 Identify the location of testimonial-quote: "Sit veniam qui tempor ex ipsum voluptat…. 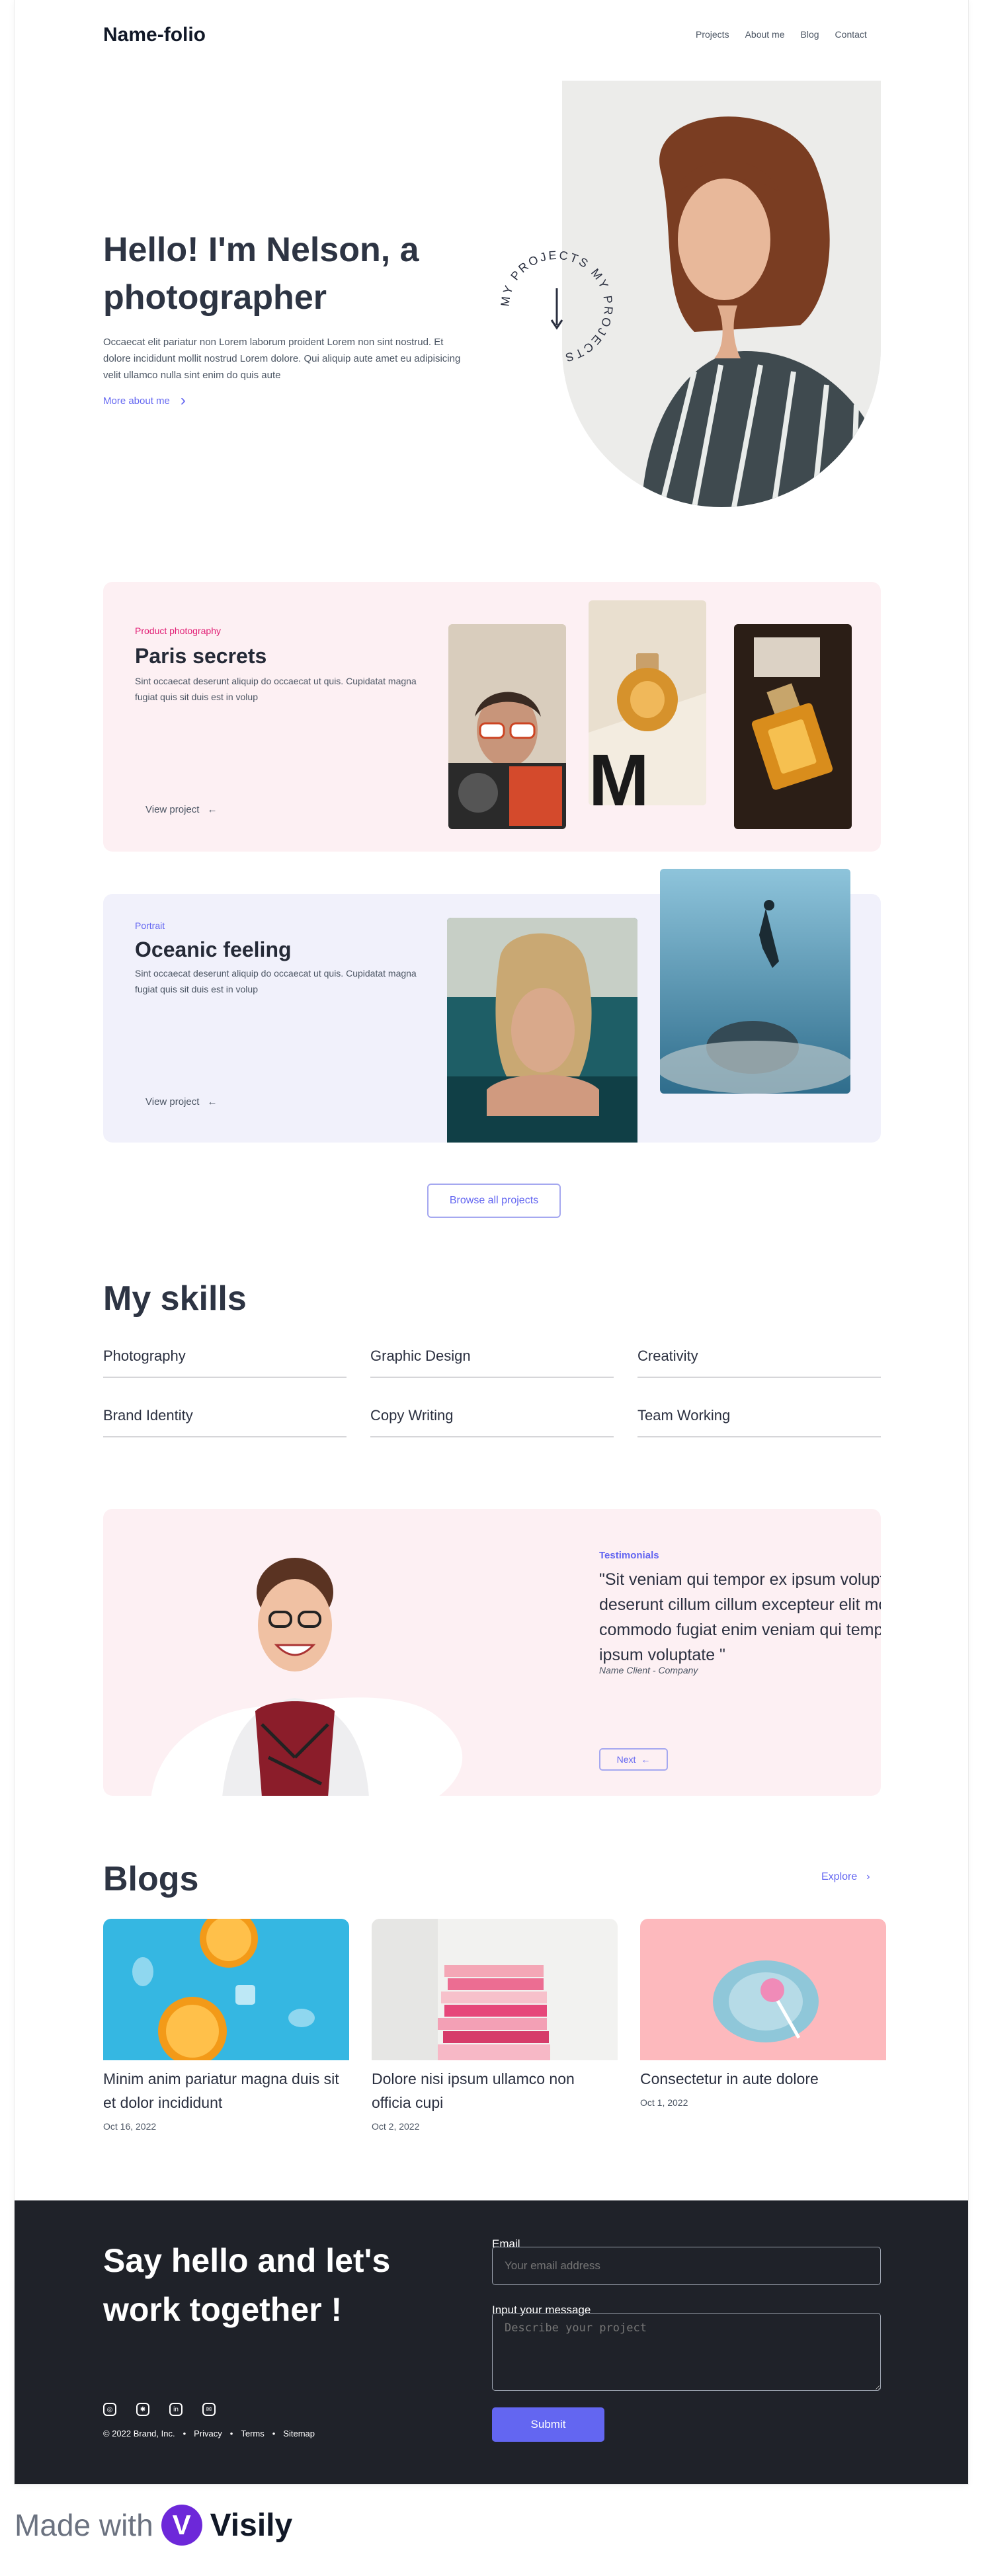
(740, 1617).